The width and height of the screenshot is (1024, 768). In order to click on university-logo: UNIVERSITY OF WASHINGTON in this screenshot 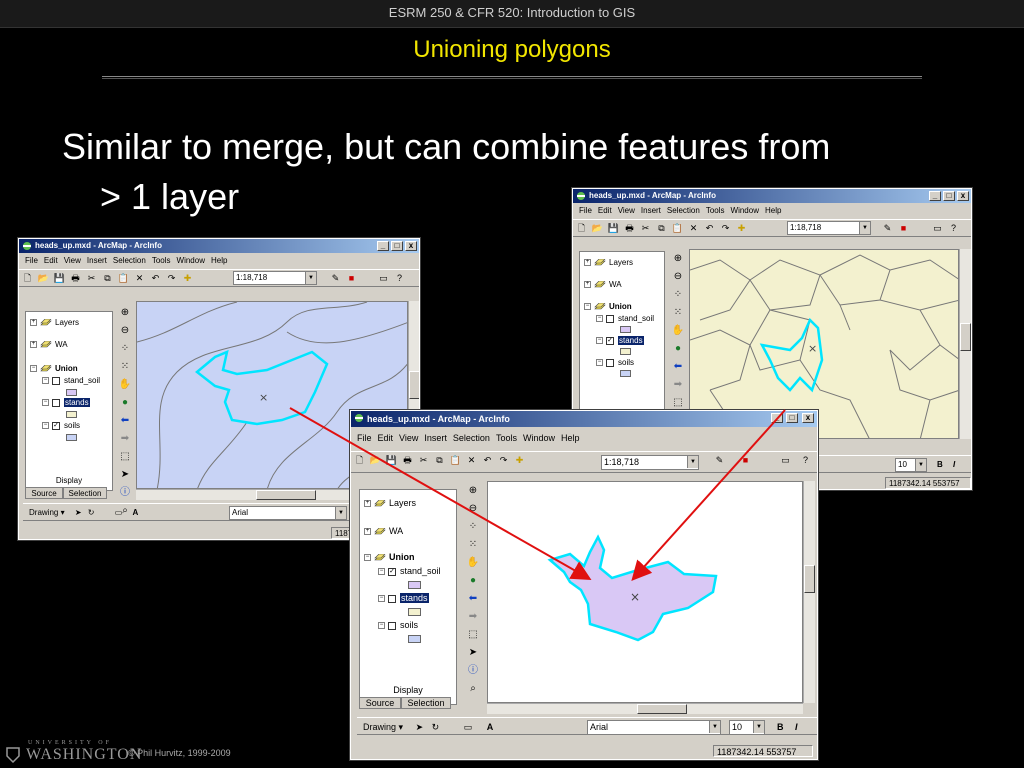, I will do `click(73, 752)`.